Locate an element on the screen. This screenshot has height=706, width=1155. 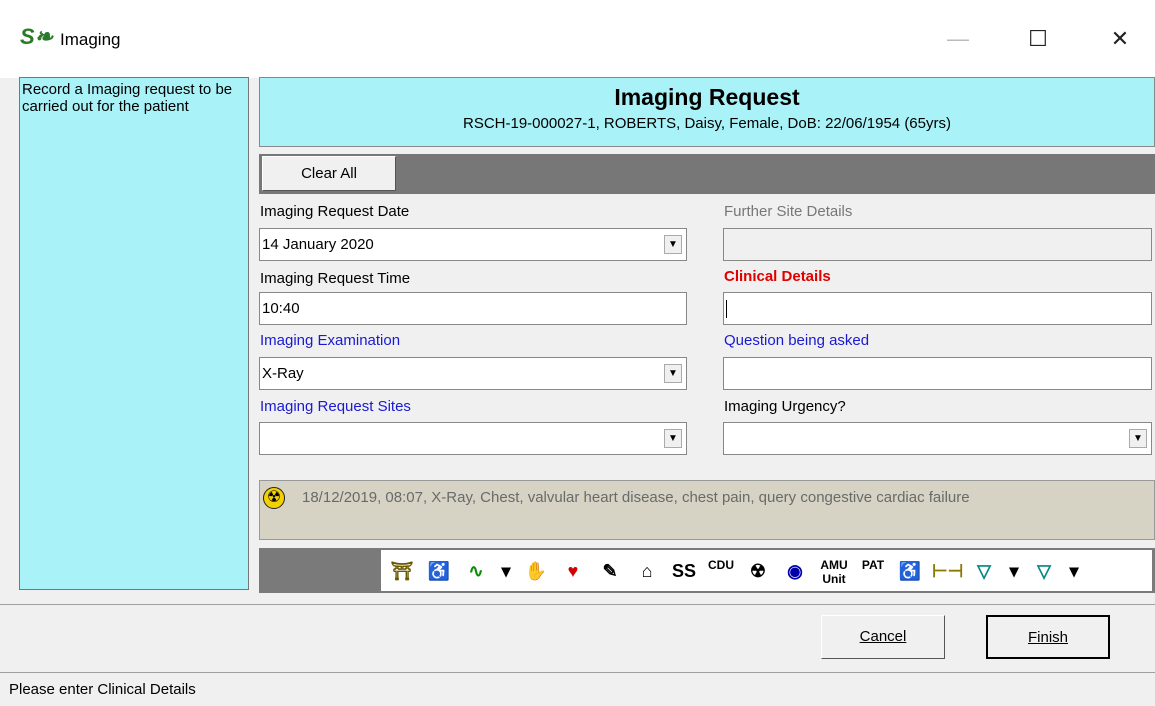
request-time-value: 10:40 is located at coordinates (281, 308).